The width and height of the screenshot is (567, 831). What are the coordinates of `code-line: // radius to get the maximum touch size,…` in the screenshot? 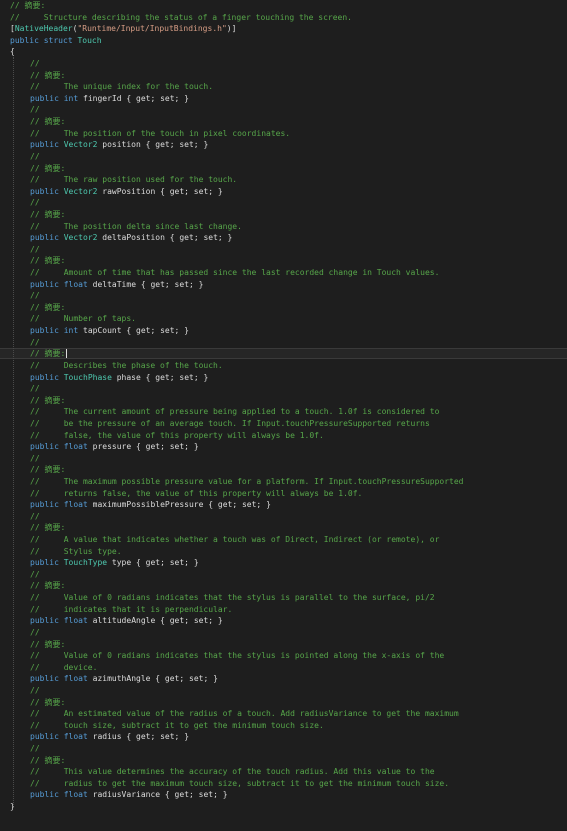 It's located at (283, 784).